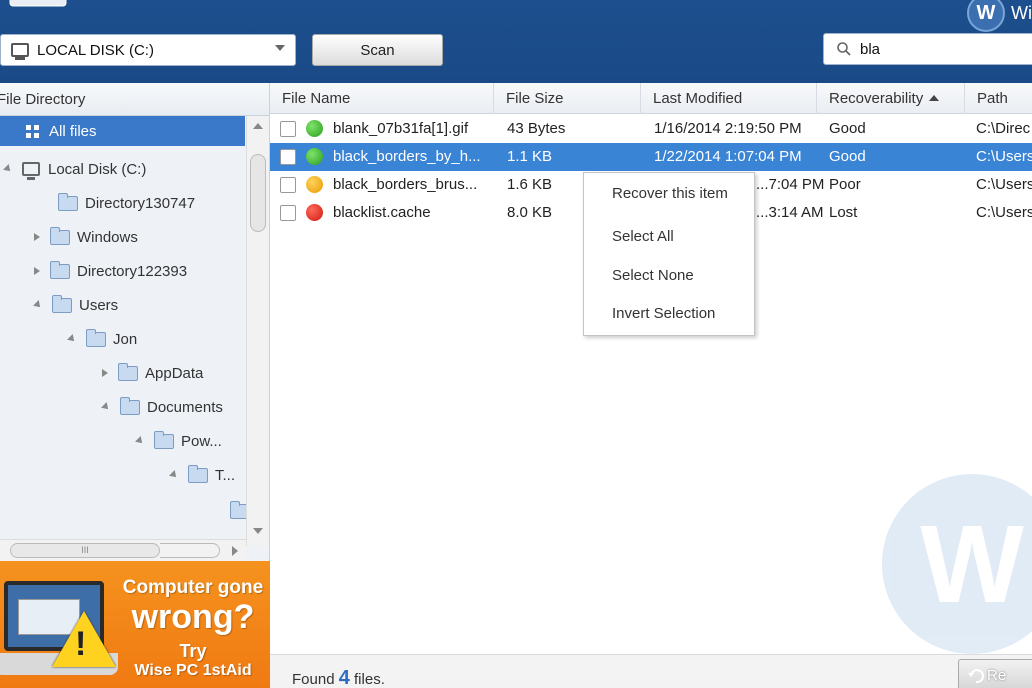 This screenshot has height=688, width=1032. I want to click on drive-select-value: LOCAL DISK (C:), so click(95, 50).